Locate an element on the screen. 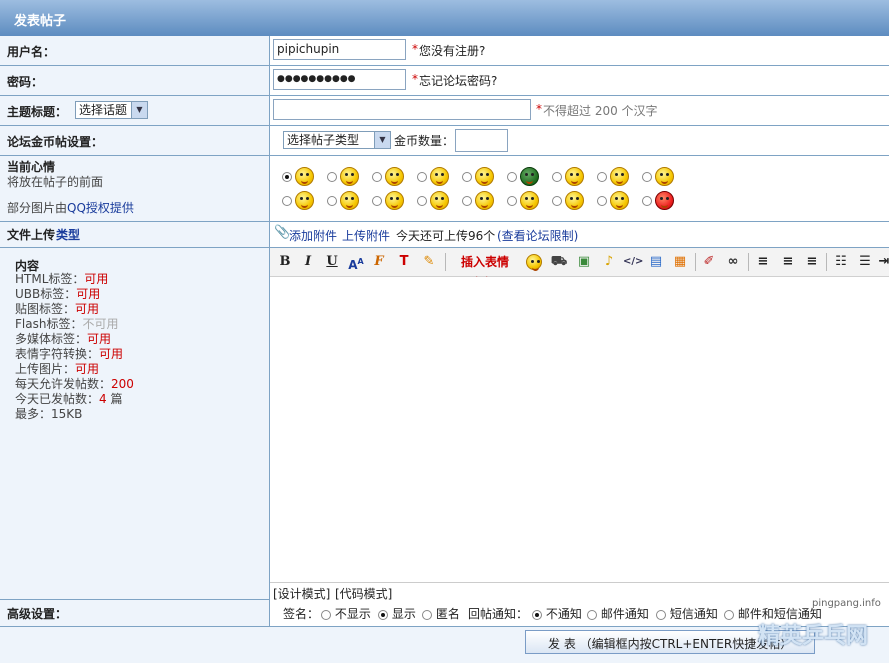 The image size is (889, 663). rule-ubb: UBB标签：可用 is located at coordinates (58, 294).